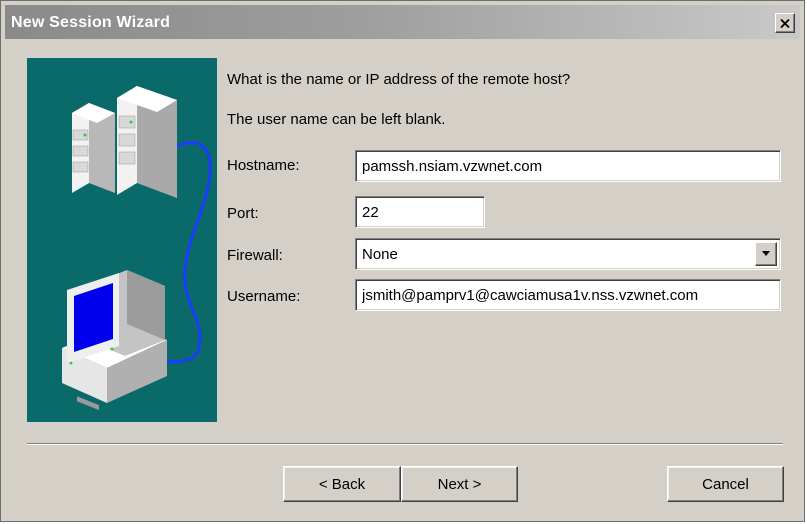 The height and width of the screenshot is (524, 807). What do you see at coordinates (380, 254) in the screenshot?
I see `firewall-selected-value: None` at bounding box center [380, 254].